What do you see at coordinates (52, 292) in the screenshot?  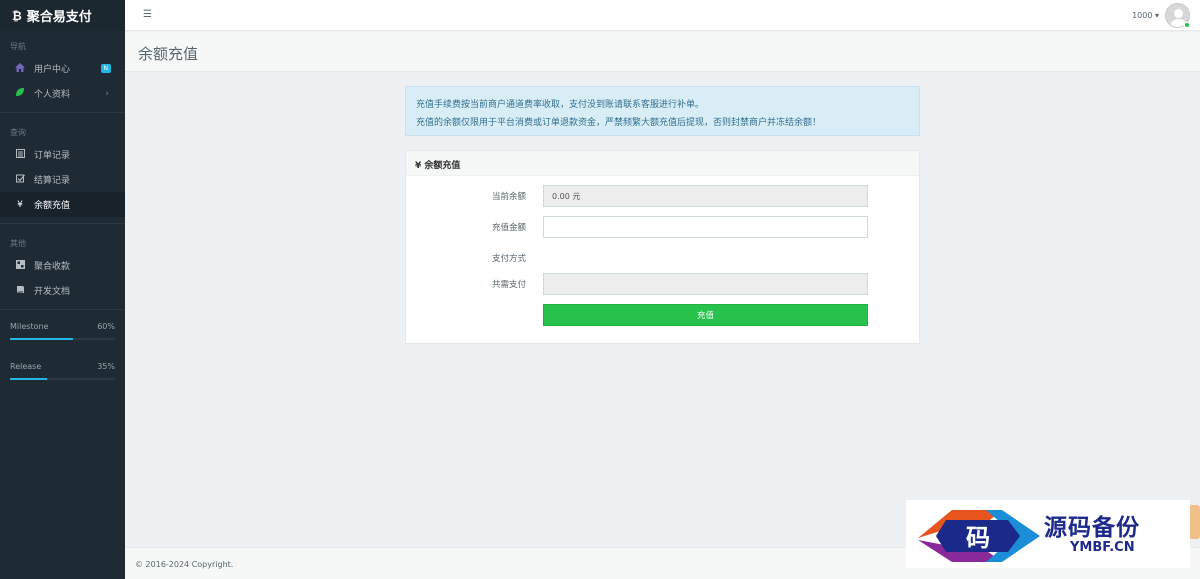 I see `sidebar-item-label: 开发文档` at bounding box center [52, 292].